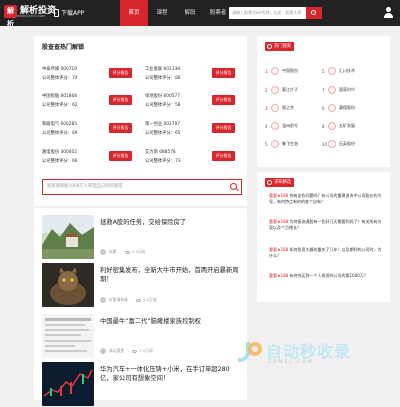 This screenshot has height=407, width=400. Describe the element at coordinates (63, 47) in the screenshot. I see `hot-unlock-title: 股查查热门解锁` at that location.